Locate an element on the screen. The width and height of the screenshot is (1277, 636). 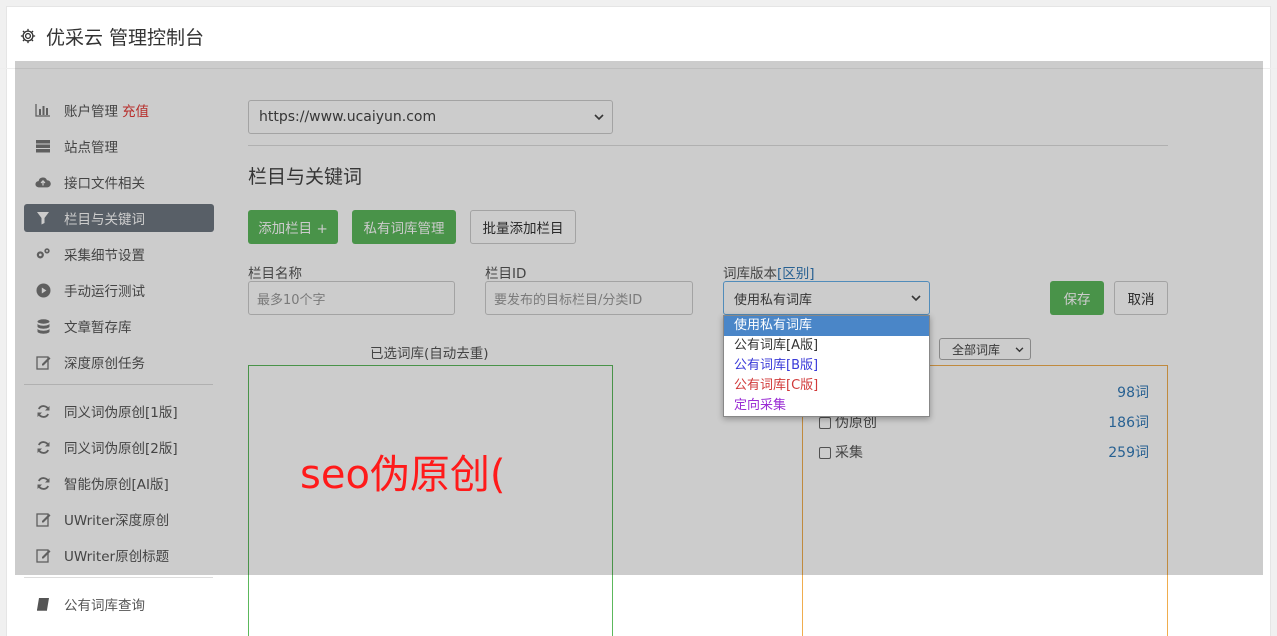
dropdown-option-public-c: 公有词库[C版] is located at coordinates (826, 386).